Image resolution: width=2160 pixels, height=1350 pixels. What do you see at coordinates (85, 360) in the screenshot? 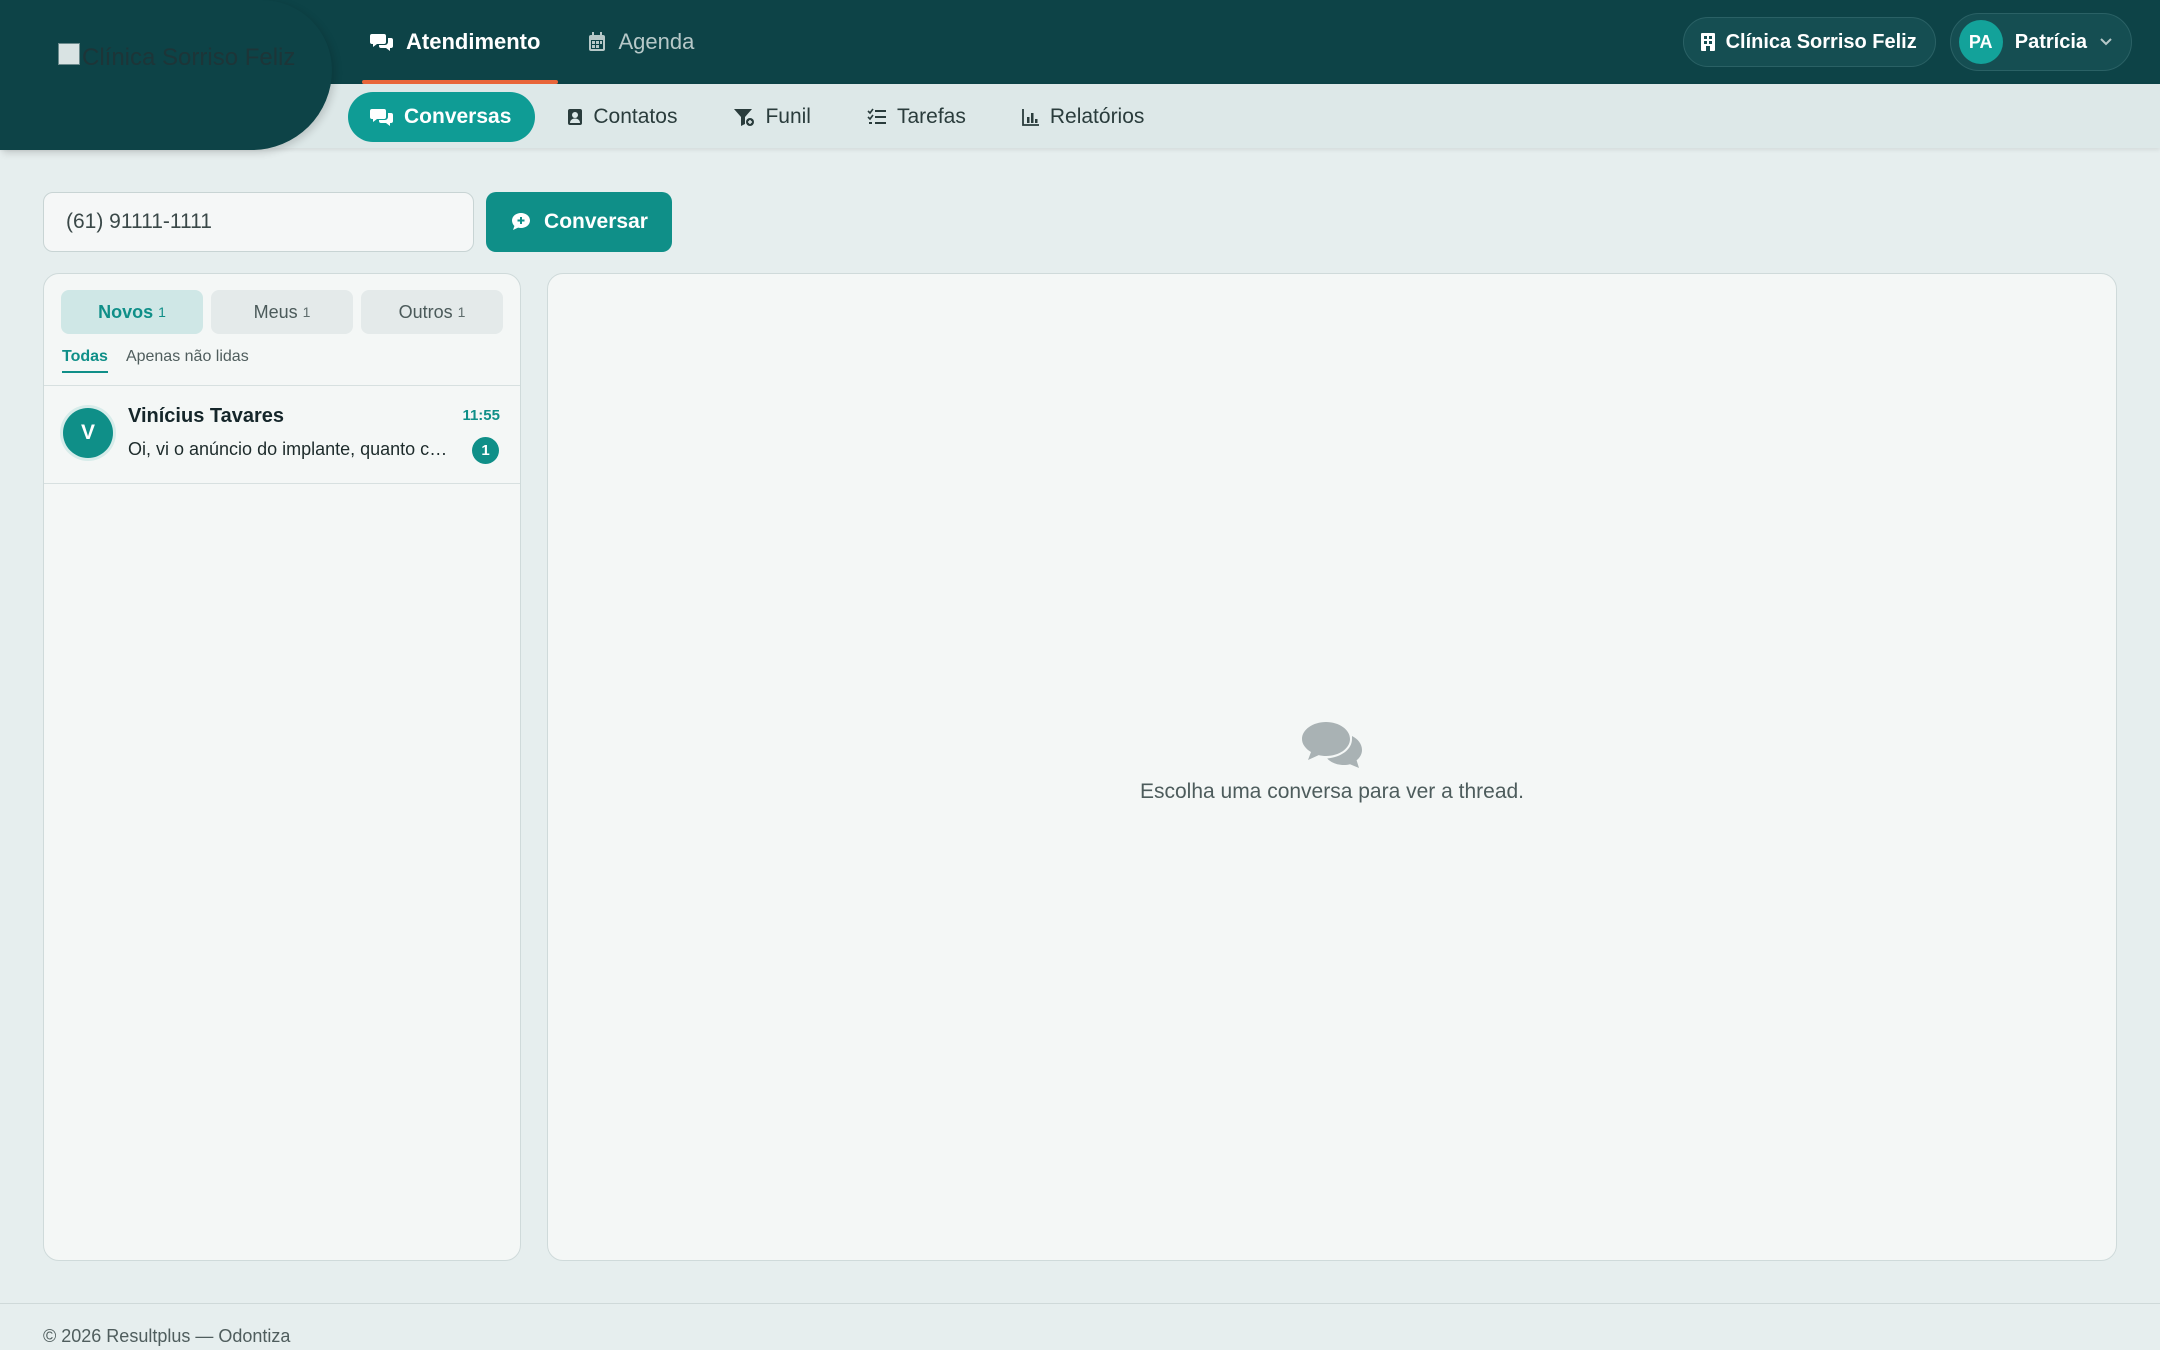
I see `filter-todas: Todas` at bounding box center [85, 360].